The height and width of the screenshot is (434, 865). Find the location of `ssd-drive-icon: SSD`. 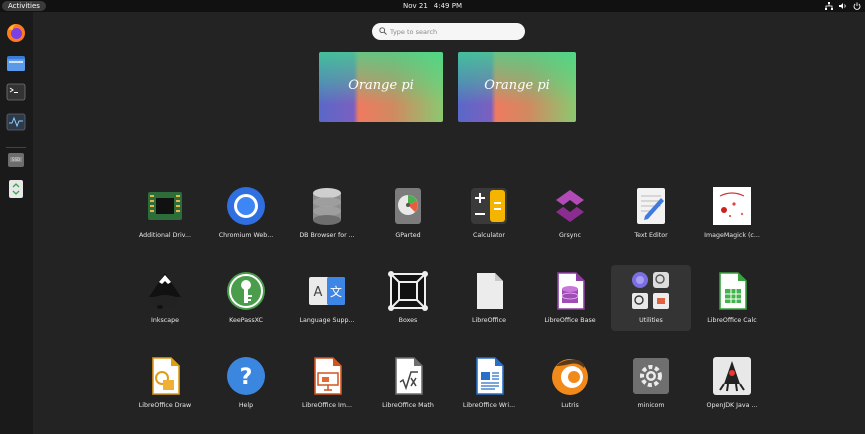

ssd-drive-icon: SSD is located at coordinates (16, 160).